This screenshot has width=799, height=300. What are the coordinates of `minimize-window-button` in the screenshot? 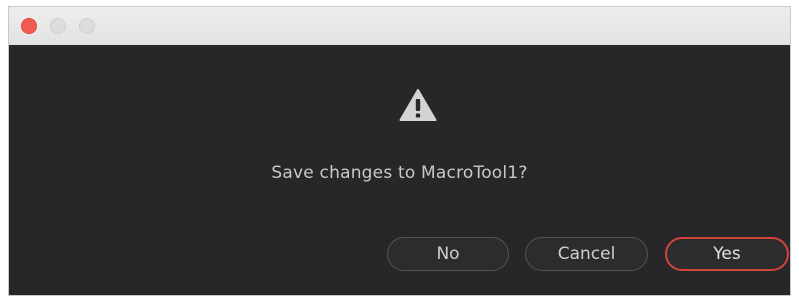 It's located at (58, 26).